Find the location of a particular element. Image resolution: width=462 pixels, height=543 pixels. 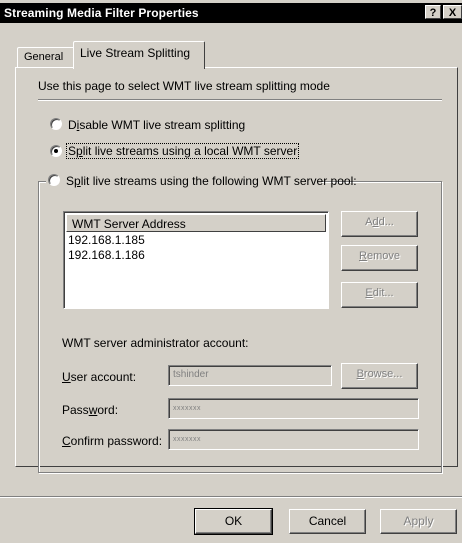

password-label: Password: is located at coordinates (90, 410).